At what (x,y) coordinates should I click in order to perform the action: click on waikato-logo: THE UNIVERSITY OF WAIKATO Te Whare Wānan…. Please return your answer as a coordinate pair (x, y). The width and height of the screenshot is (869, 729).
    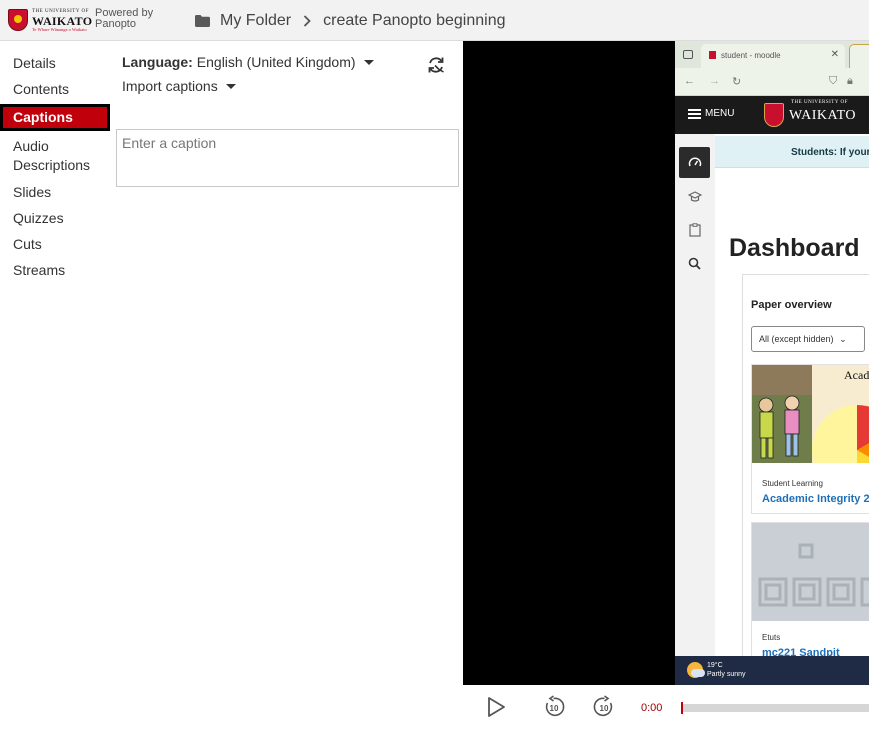
    Looking at the image, I should click on (50, 21).